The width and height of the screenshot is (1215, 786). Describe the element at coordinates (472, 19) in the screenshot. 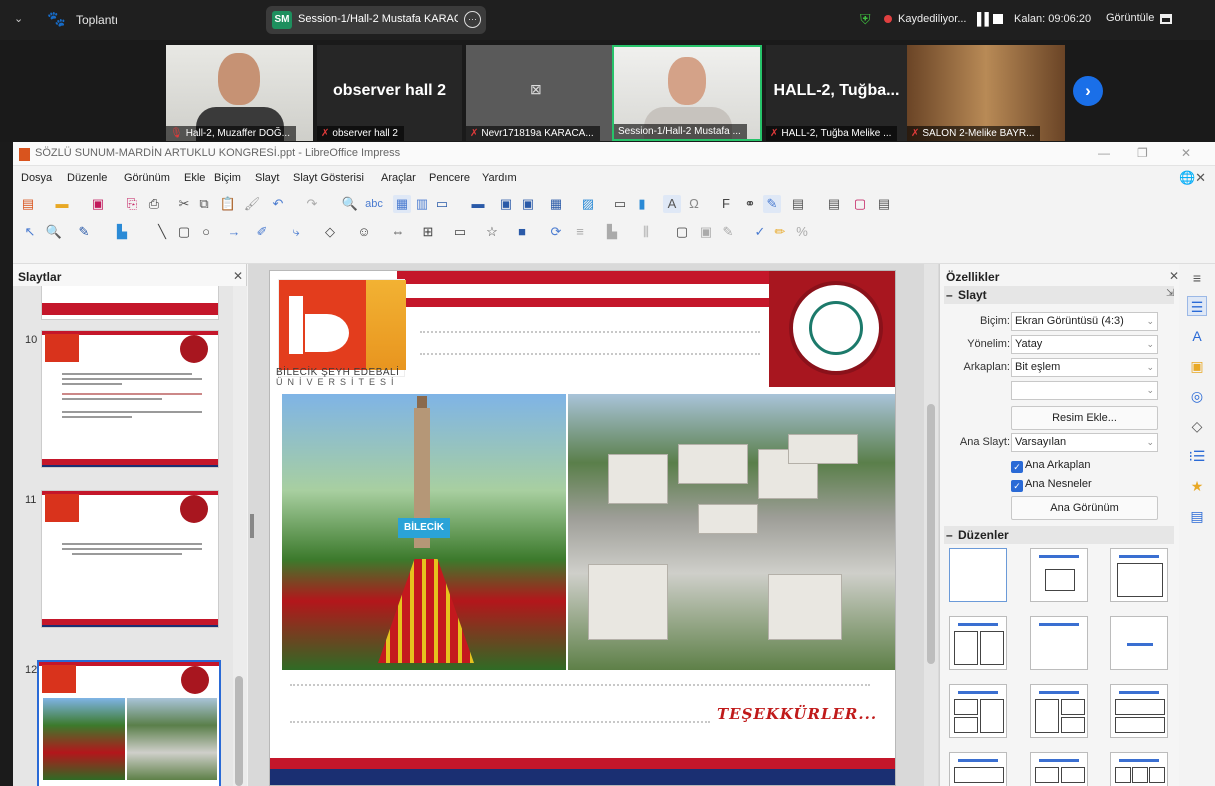

I see `more-options-icon: ···` at that location.